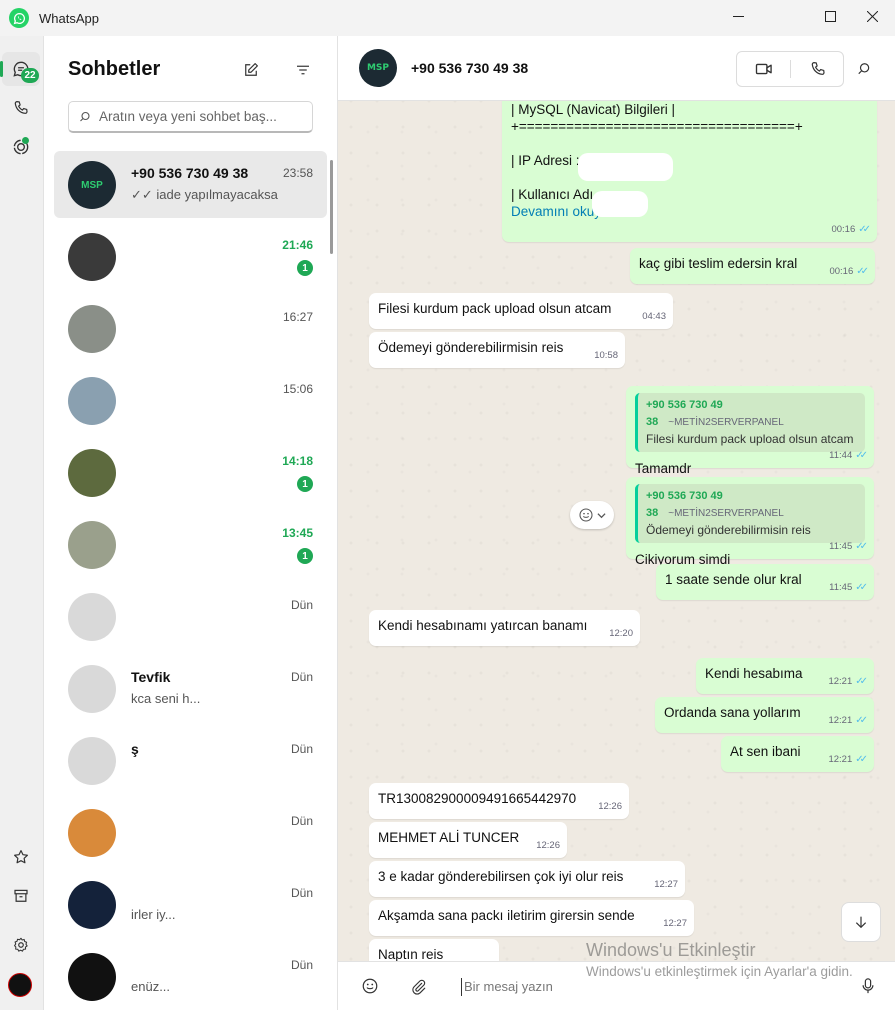 This screenshot has height=1010, width=895. I want to click on message-meta: 11:45 ✓✓, so click(848, 587).